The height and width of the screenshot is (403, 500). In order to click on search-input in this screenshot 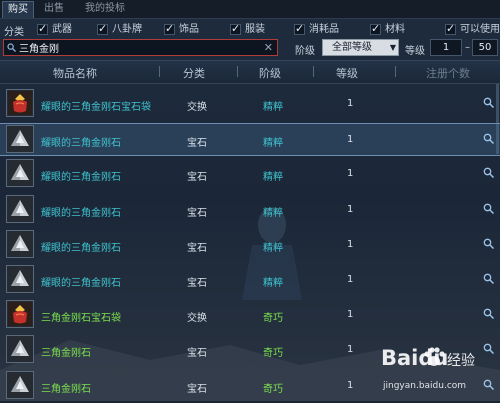, I will do `click(139, 47)`.